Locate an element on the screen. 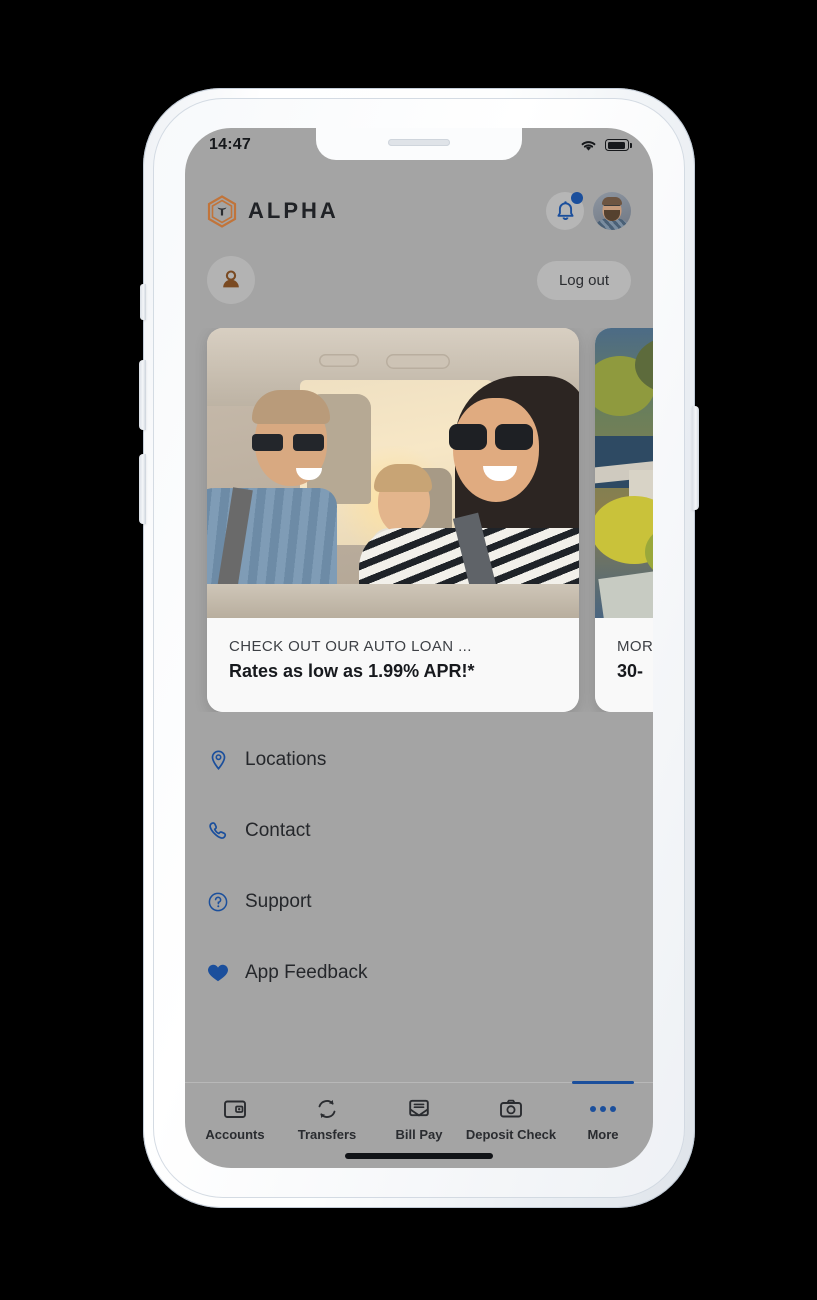 The image size is (817, 1300). brand-name: ALPHA is located at coordinates (293, 210).